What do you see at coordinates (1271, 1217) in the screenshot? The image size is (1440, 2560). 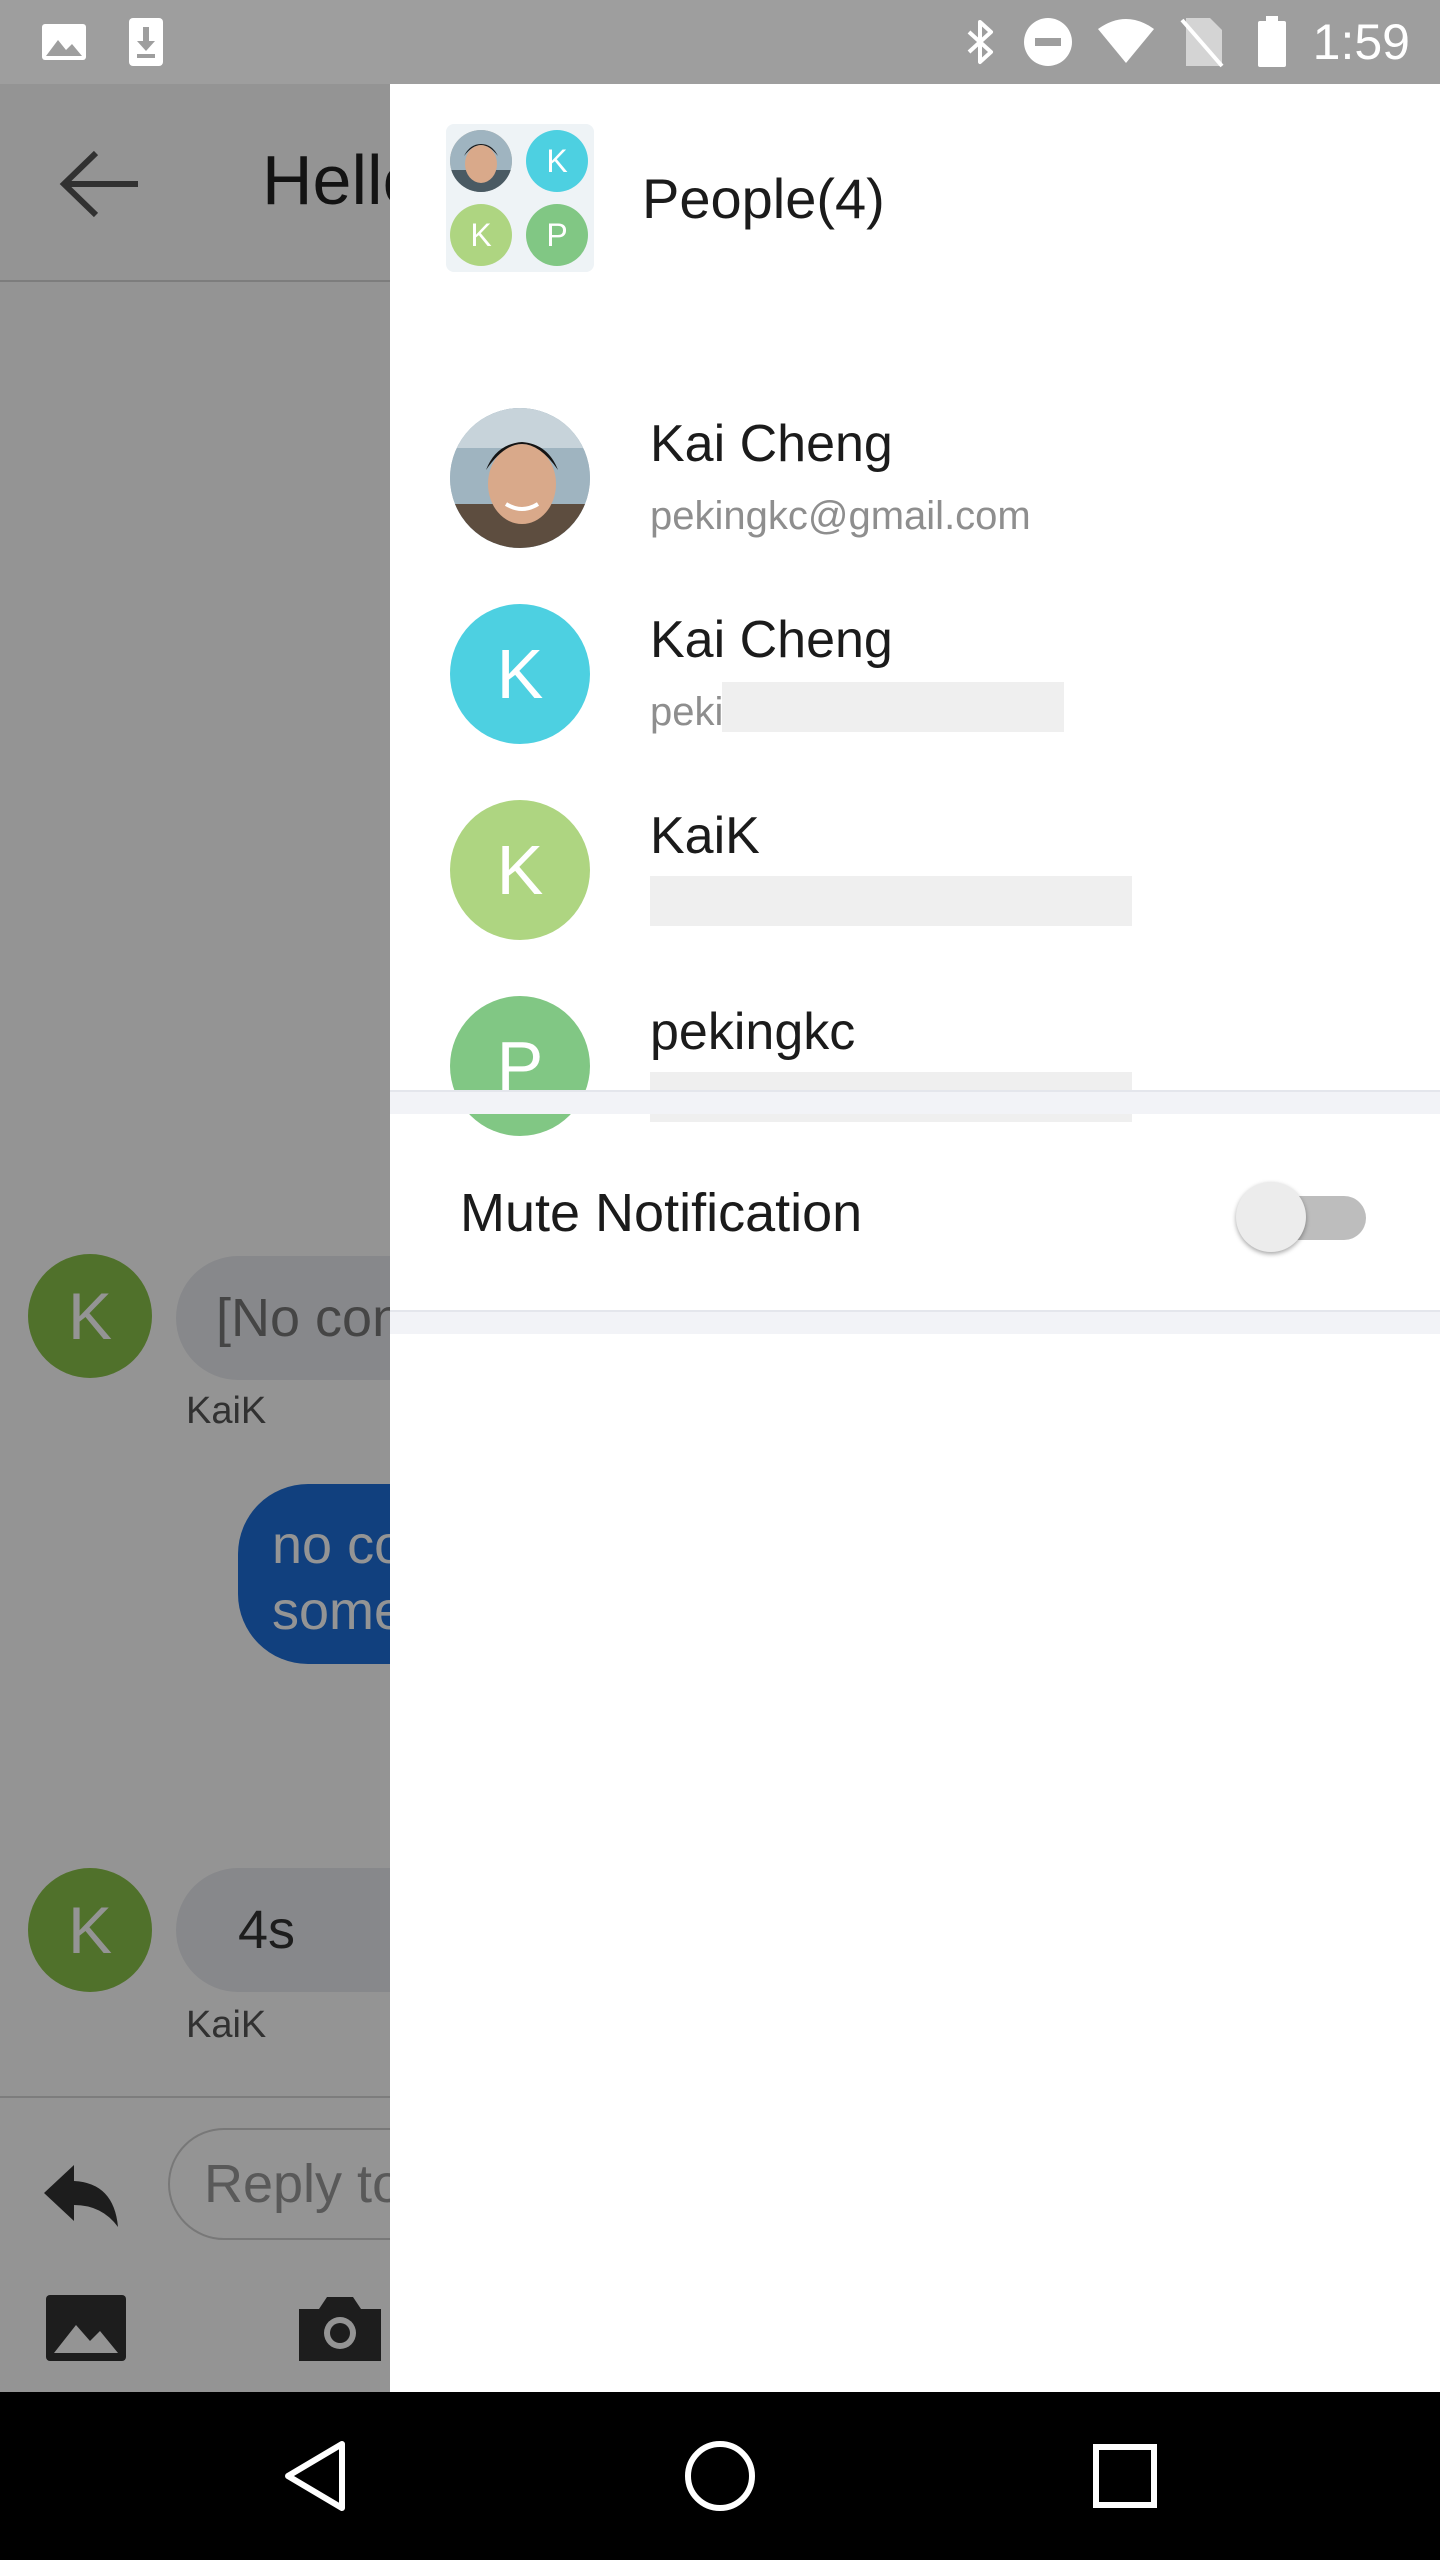 I see `toggle-thumb` at bounding box center [1271, 1217].